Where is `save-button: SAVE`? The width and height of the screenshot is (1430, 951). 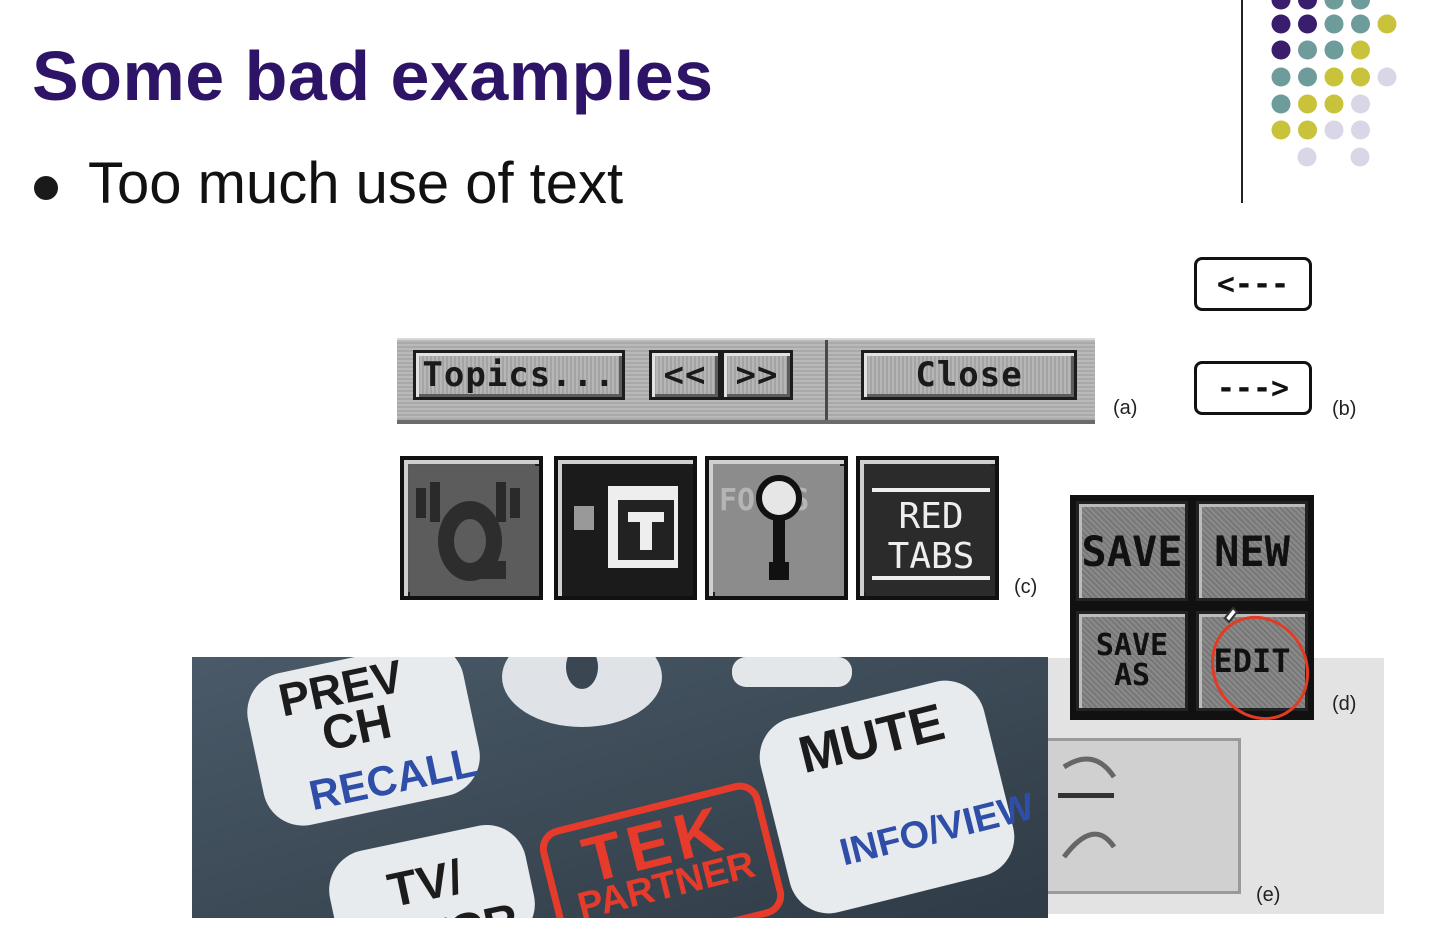 save-button: SAVE is located at coordinates (1132, 551).